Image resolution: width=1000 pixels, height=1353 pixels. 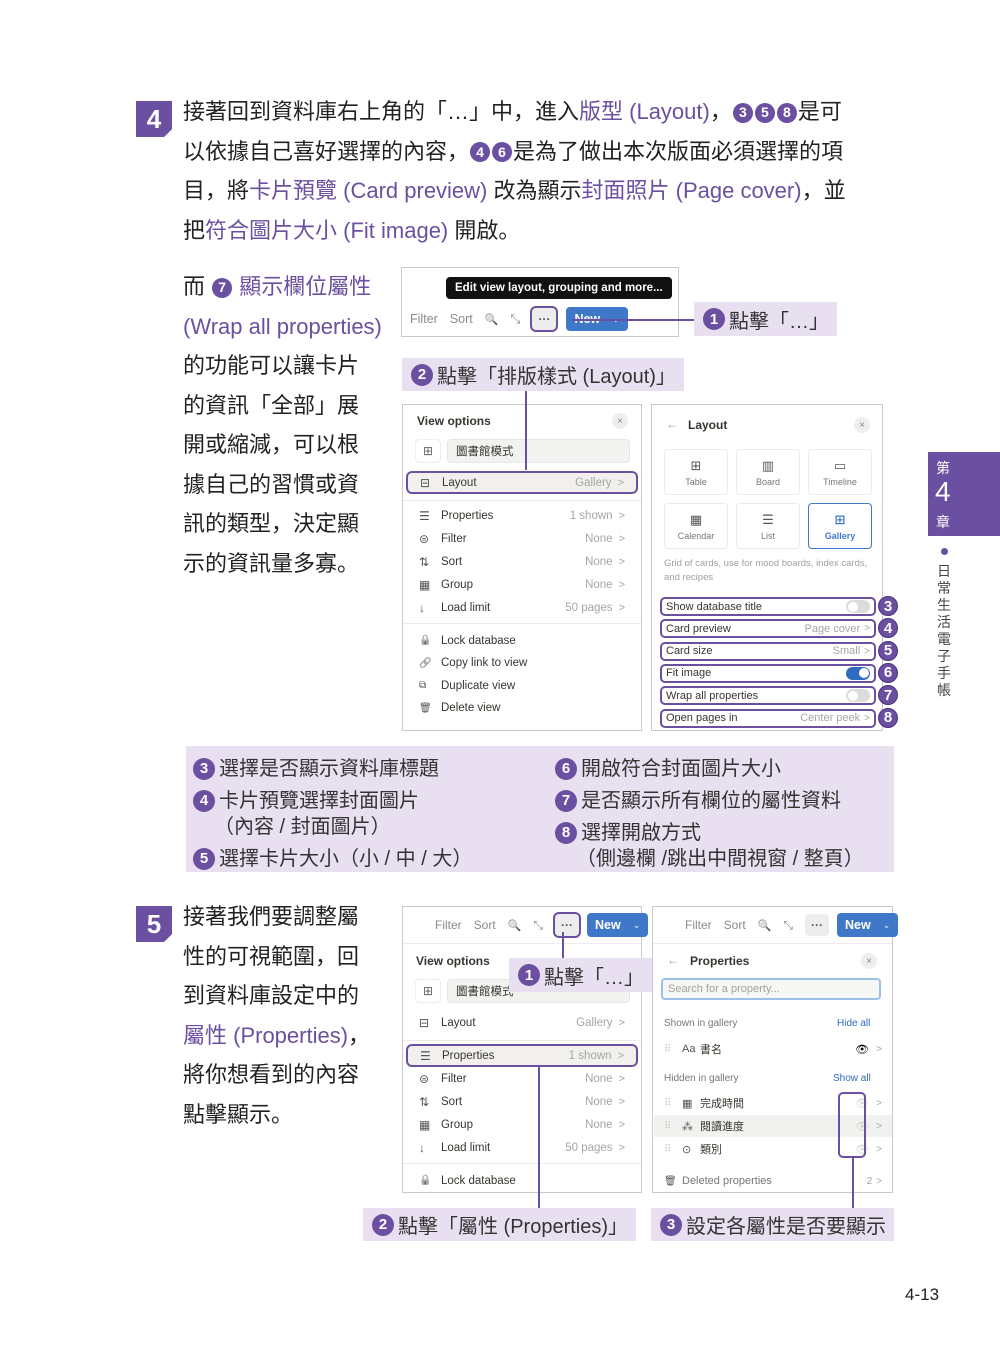 I want to click on menu-value: 50 pages, so click(x=589, y=607).